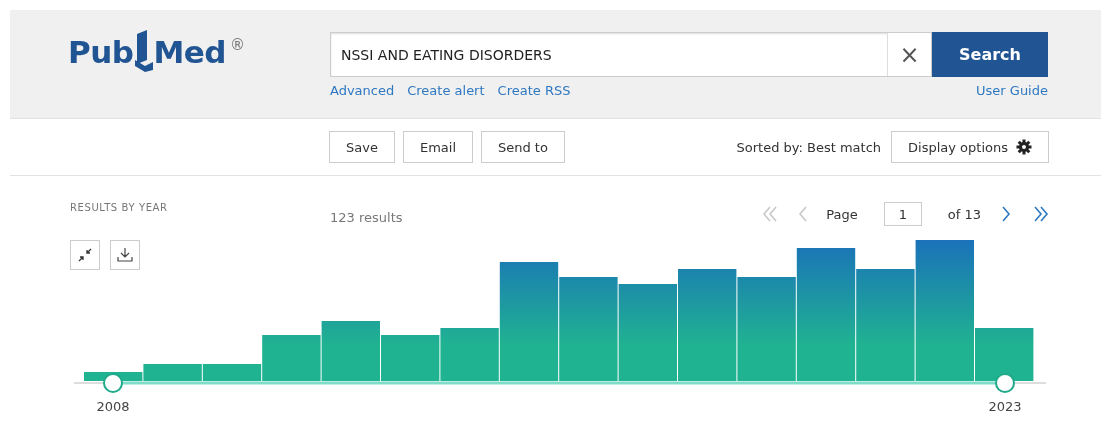  I want to click on year-label: 2023, so click(1005, 406).